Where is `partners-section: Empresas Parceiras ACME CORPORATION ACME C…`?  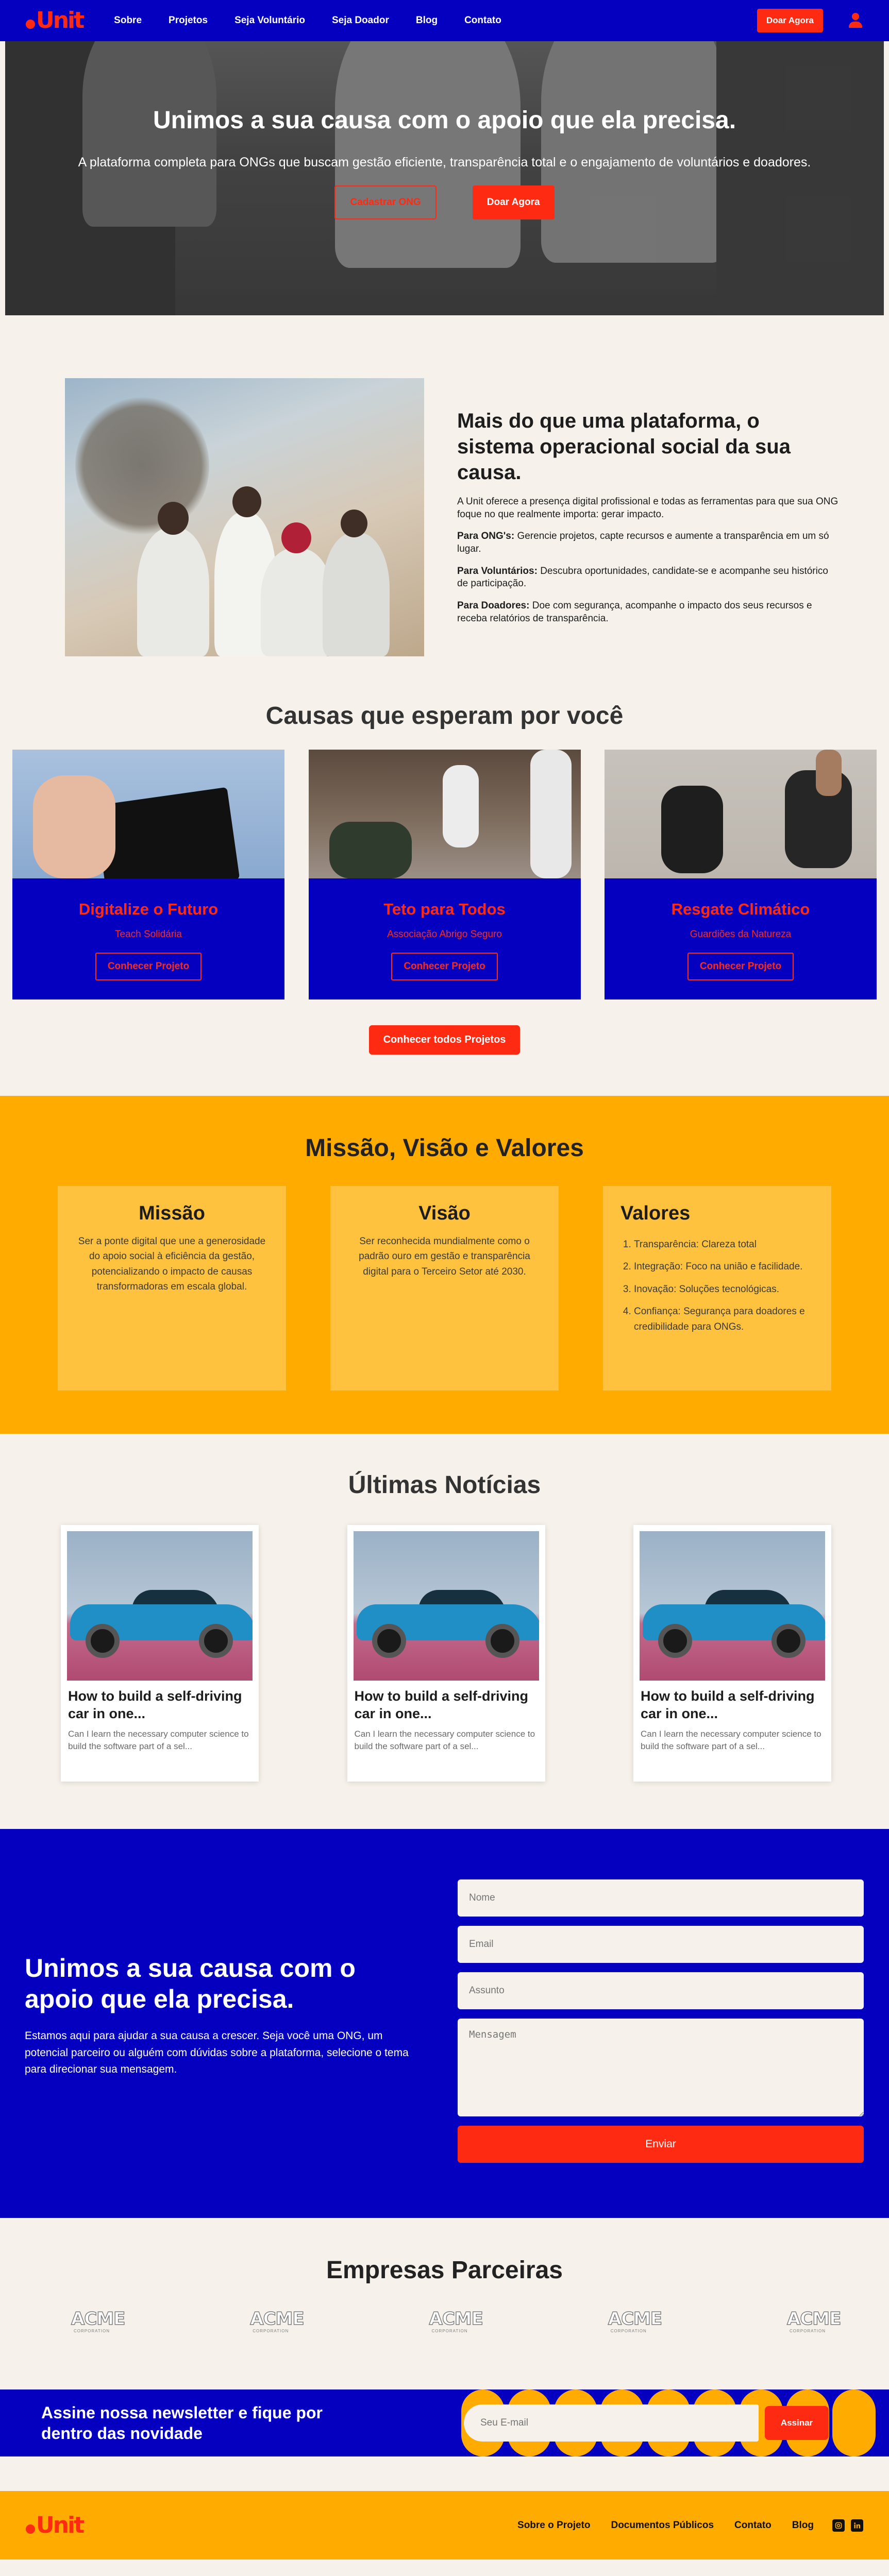 partners-section: Empresas Parceiras ACME CORPORATION ACME C… is located at coordinates (444, 2303).